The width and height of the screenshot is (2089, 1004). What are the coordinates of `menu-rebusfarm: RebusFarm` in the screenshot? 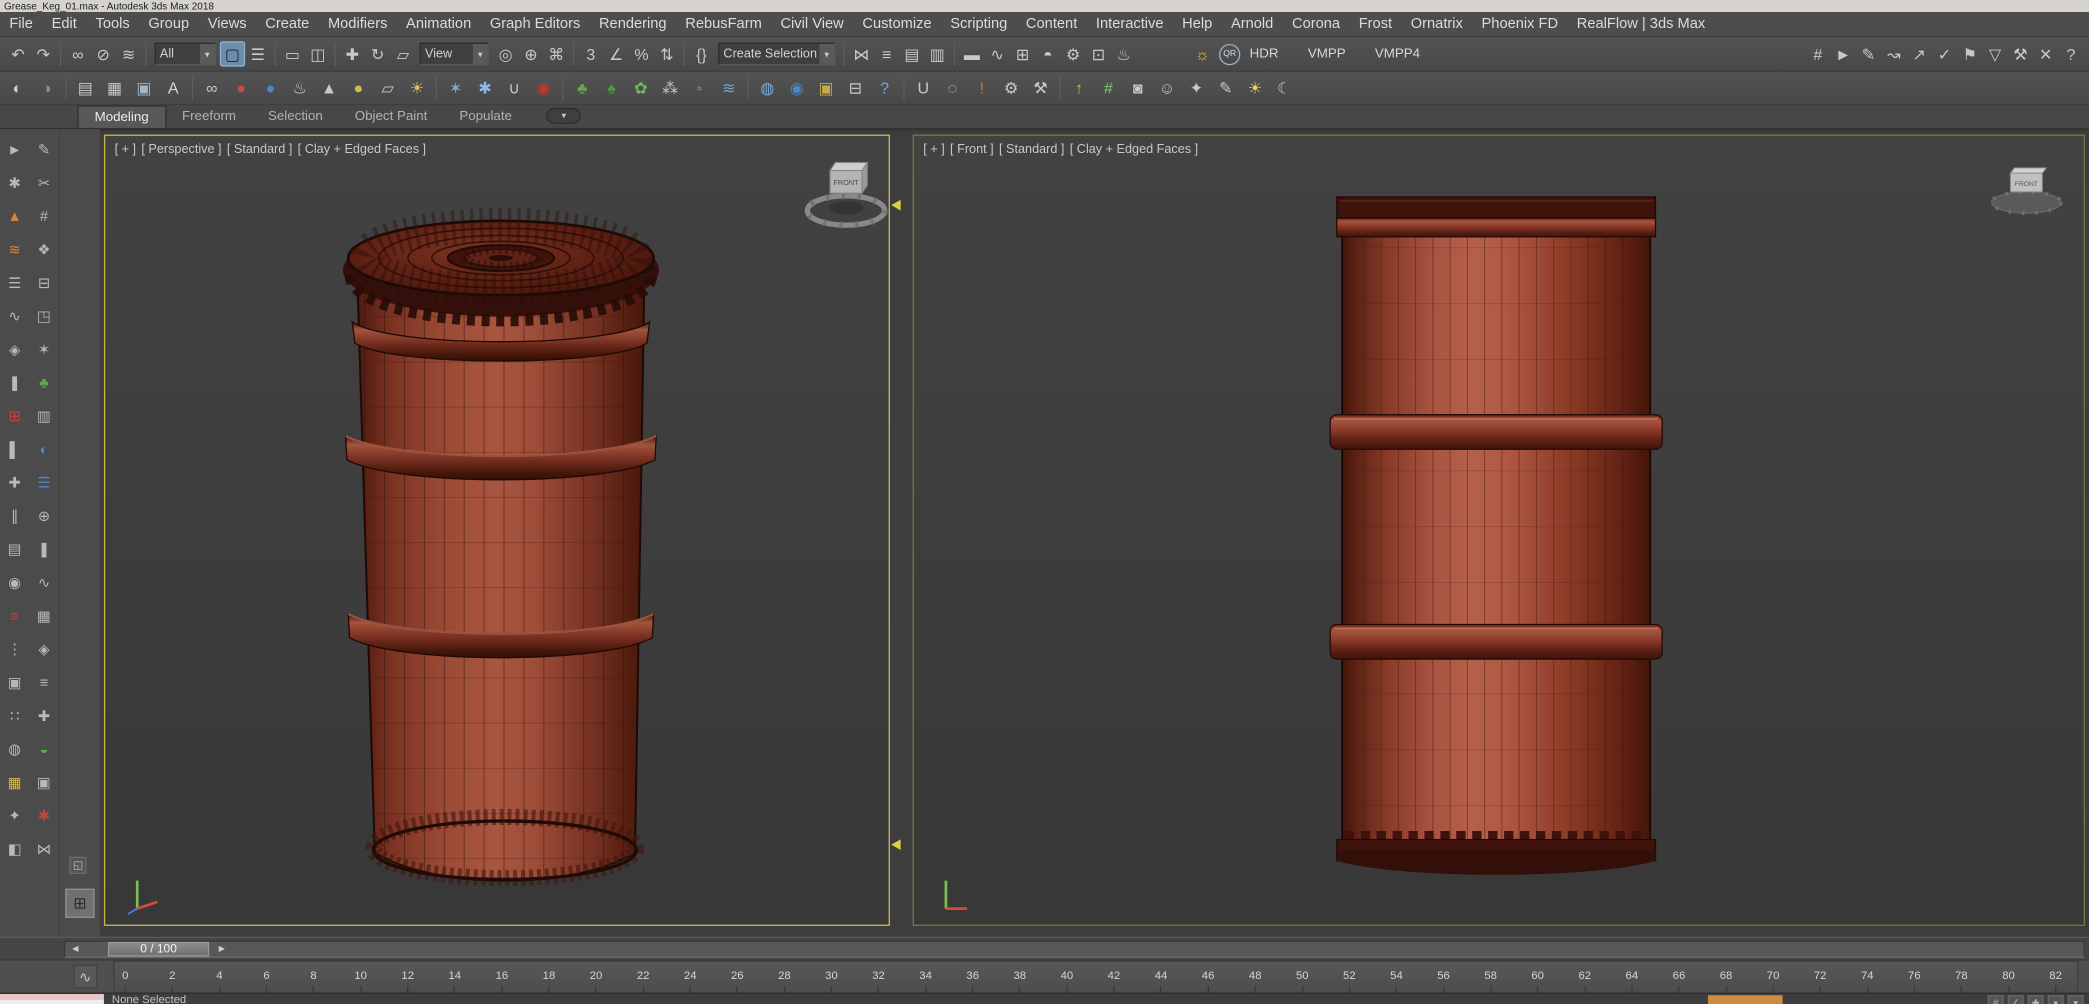 It's located at (723, 23).